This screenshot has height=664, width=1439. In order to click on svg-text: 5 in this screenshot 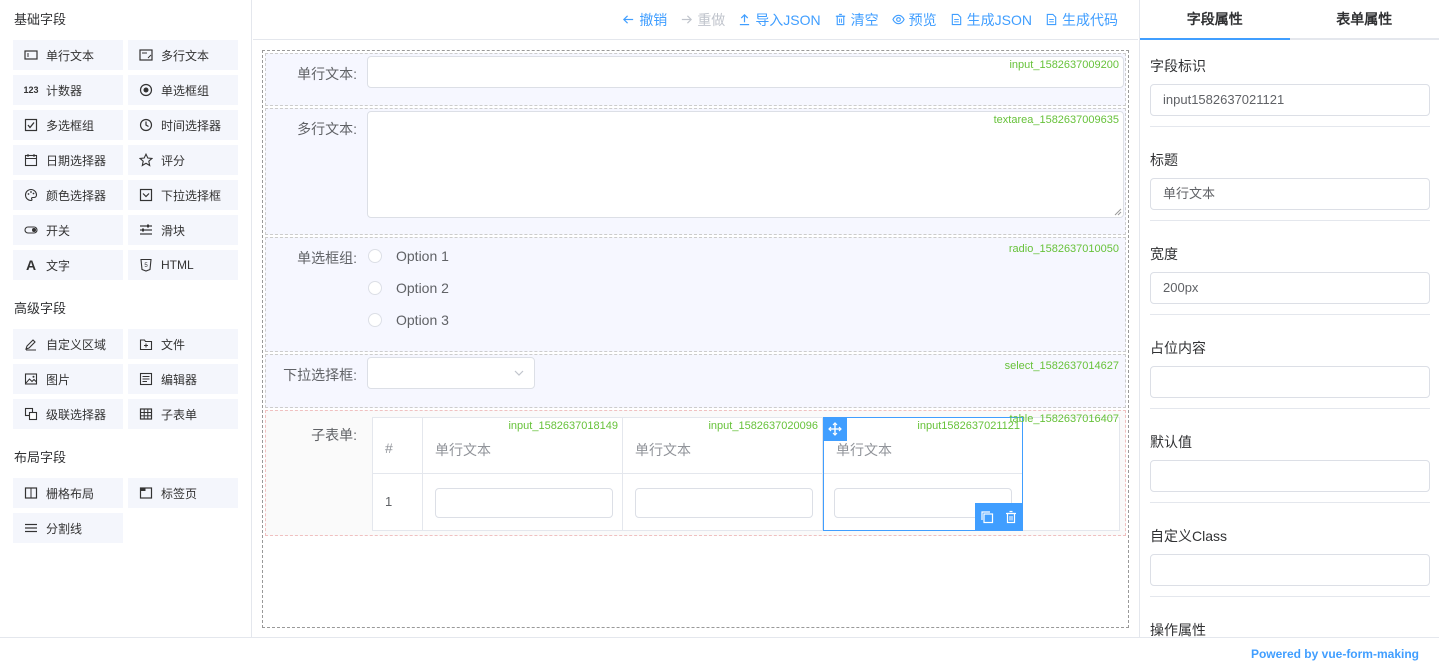, I will do `click(146, 266)`.